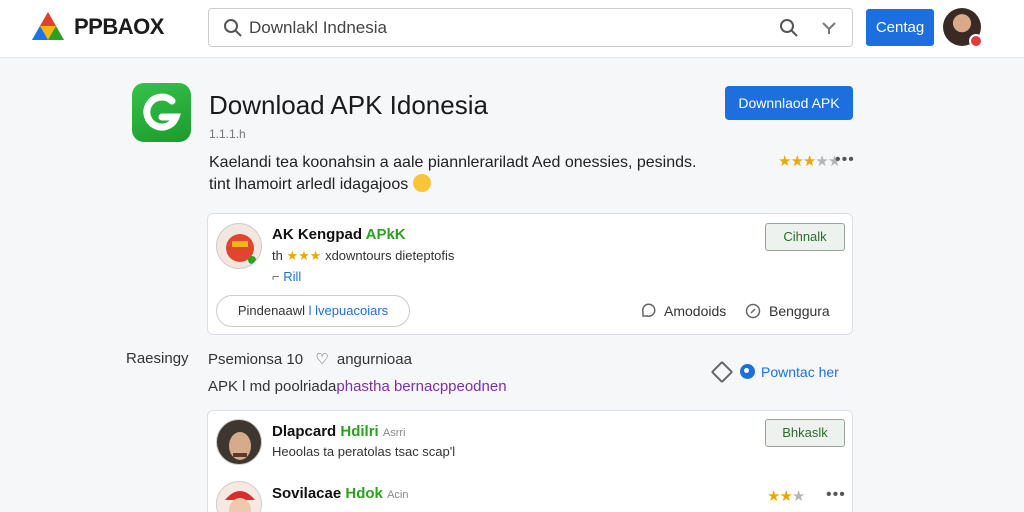 This screenshot has width=1024, height=512. What do you see at coordinates (509, 28) in the screenshot?
I see `search-input` at bounding box center [509, 28].